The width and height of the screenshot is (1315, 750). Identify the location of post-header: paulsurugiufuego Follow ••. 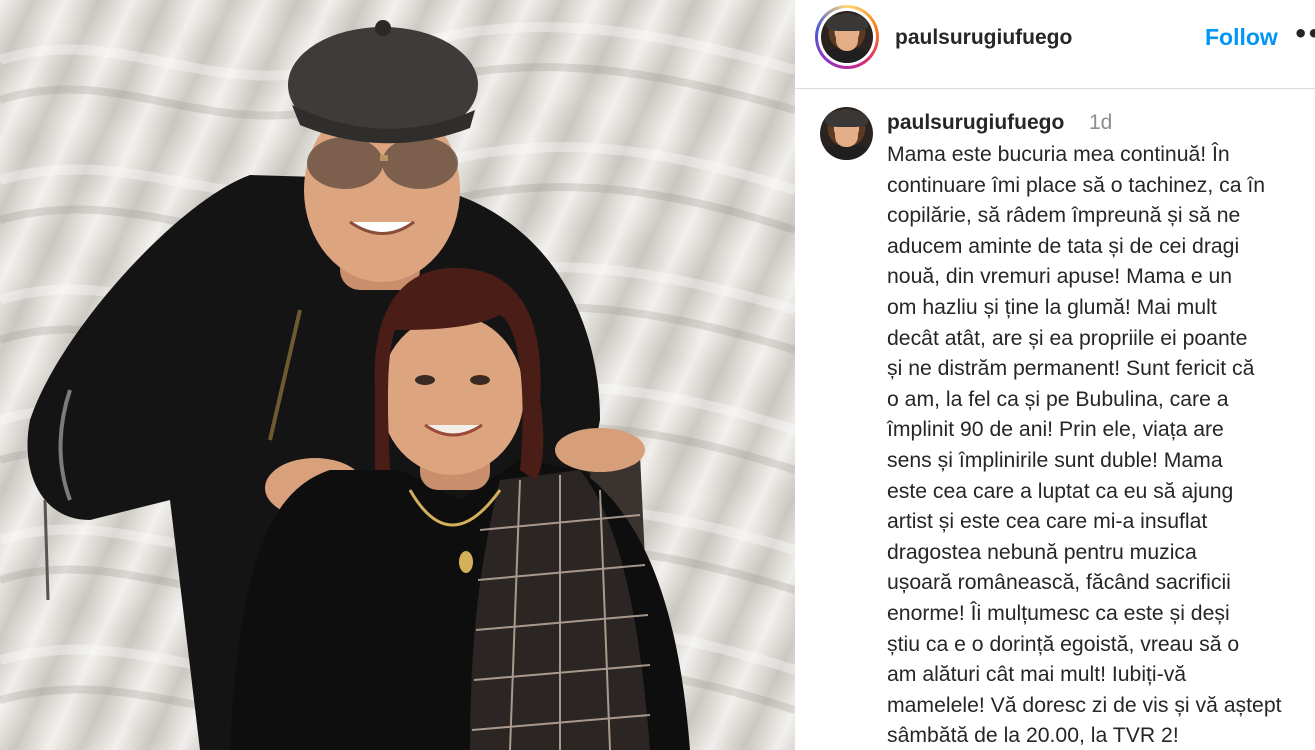
(1055, 44).